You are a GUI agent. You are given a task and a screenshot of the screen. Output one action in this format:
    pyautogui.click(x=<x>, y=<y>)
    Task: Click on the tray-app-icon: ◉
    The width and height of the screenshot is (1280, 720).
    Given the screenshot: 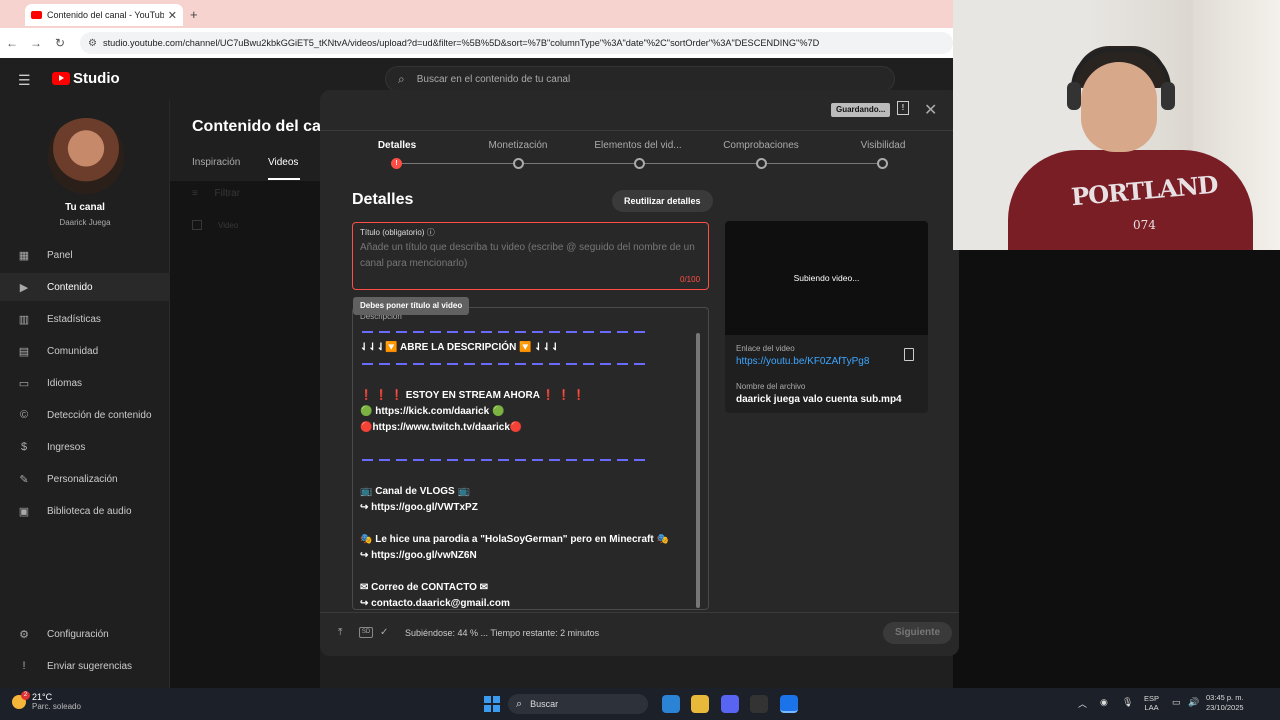 What is the action you would take?
    pyautogui.click(x=1104, y=702)
    